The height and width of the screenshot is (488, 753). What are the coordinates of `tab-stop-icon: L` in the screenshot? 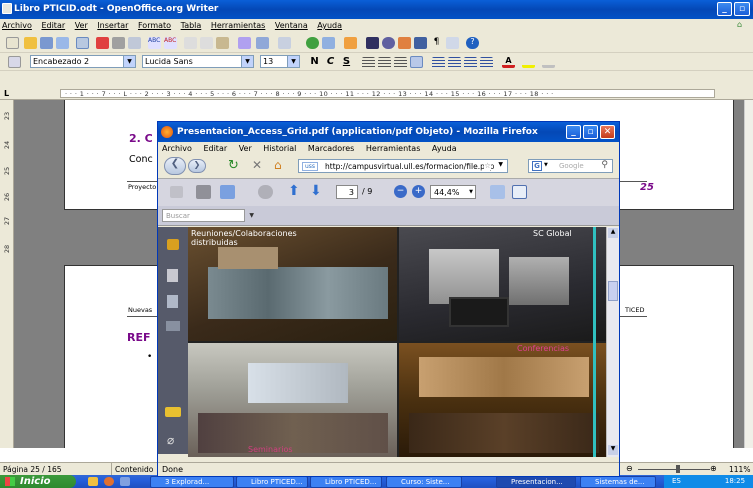 It's located at (6, 93).